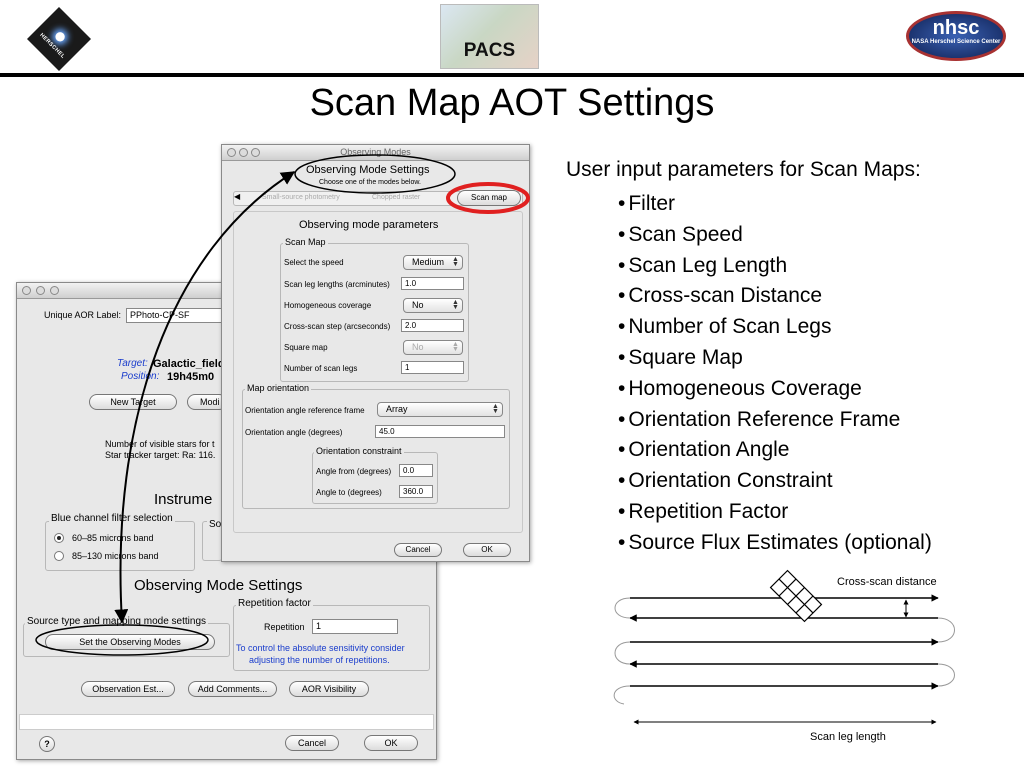  What do you see at coordinates (956, 28) in the screenshot?
I see `nhsc-logo-text: nhsc` at bounding box center [956, 28].